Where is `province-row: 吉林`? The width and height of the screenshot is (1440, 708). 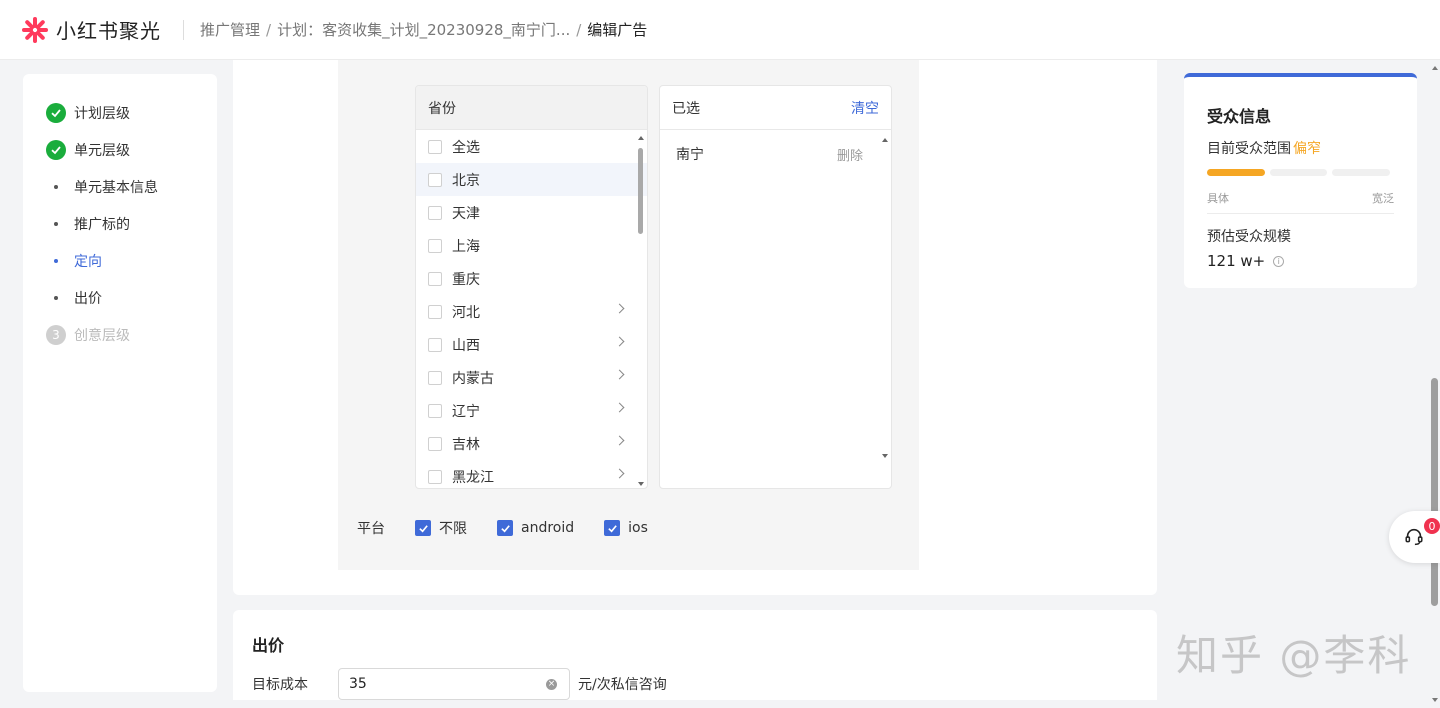
province-row: 吉林 is located at coordinates (531, 443).